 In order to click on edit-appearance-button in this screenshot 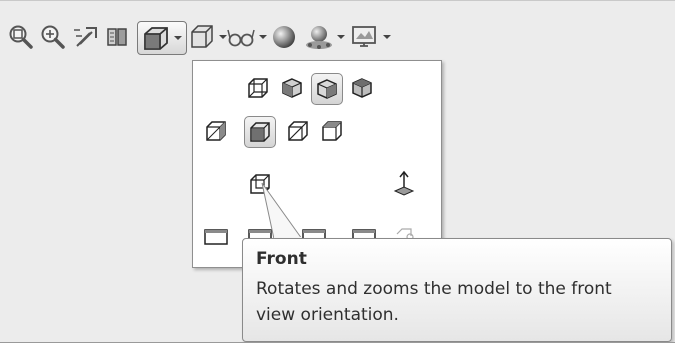, I will do `click(284, 37)`.